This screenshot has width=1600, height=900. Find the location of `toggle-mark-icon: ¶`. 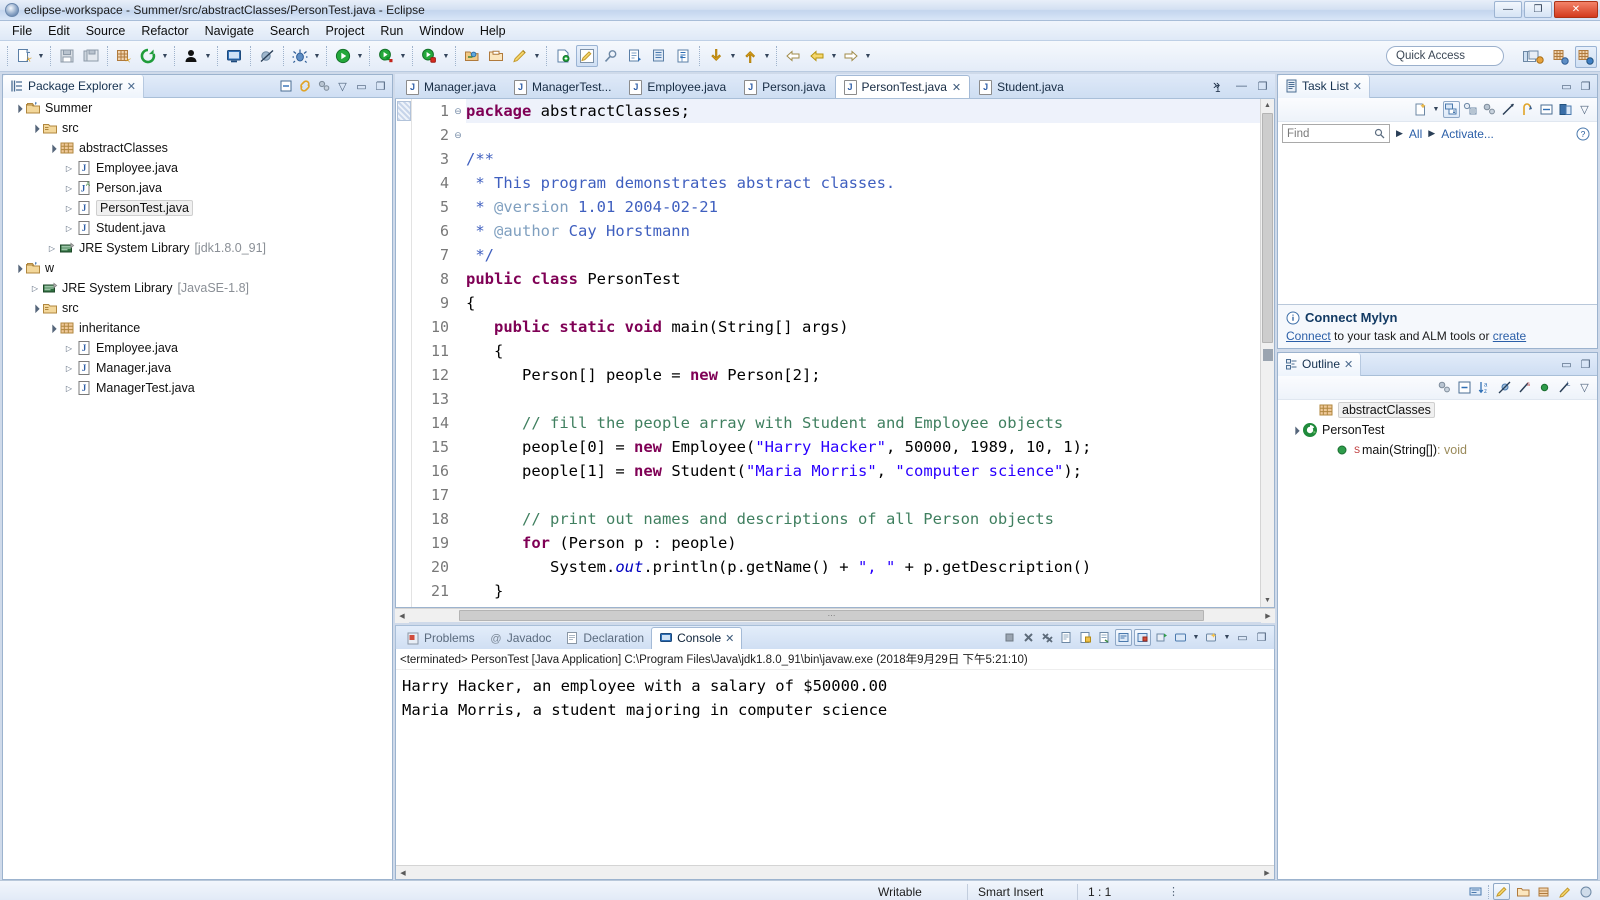

toggle-mark-icon: ¶ is located at coordinates (683, 56).